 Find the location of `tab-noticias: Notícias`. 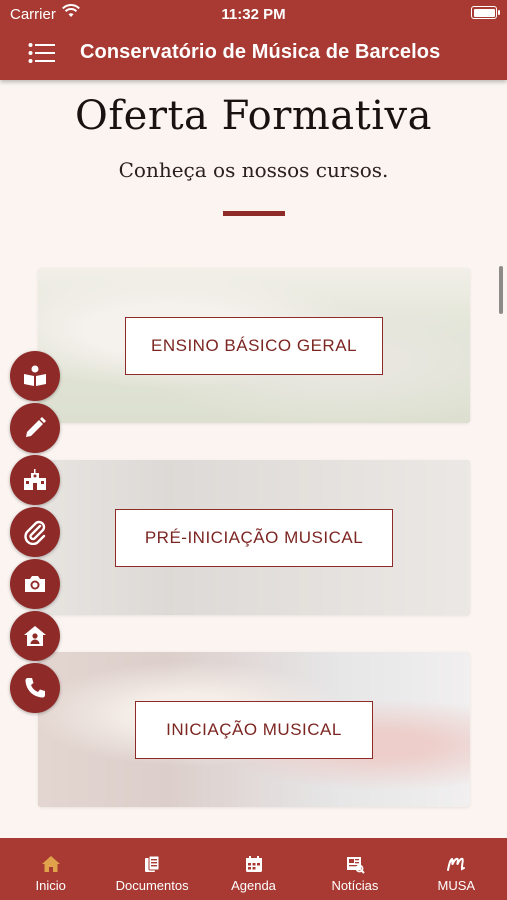

tab-noticias: Notícias is located at coordinates (354, 869).